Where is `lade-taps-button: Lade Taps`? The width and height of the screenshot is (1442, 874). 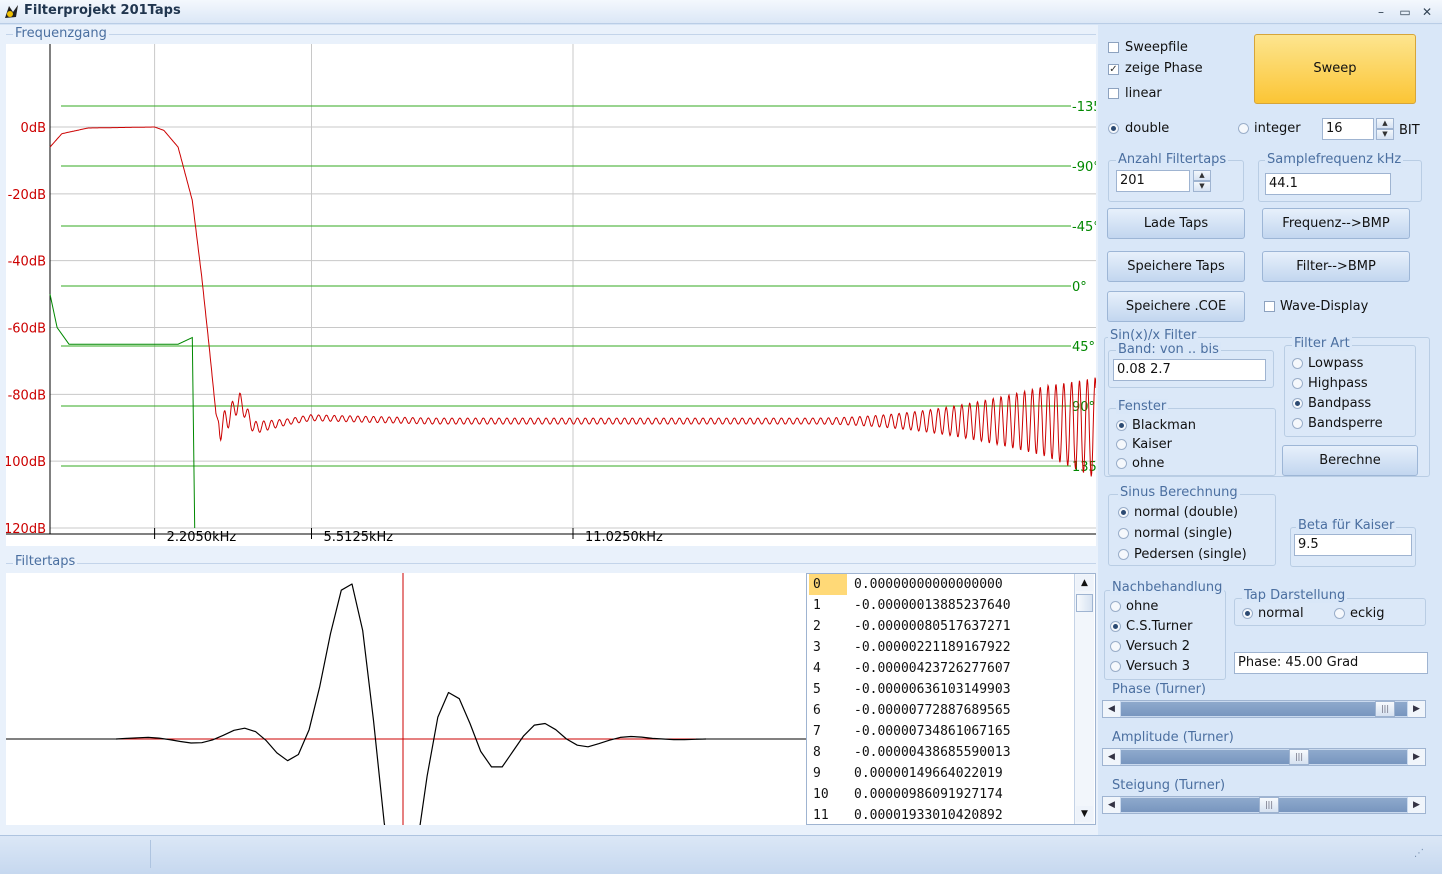 lade-taps-button: Lade Taps is located at coordinates (1176, 223).